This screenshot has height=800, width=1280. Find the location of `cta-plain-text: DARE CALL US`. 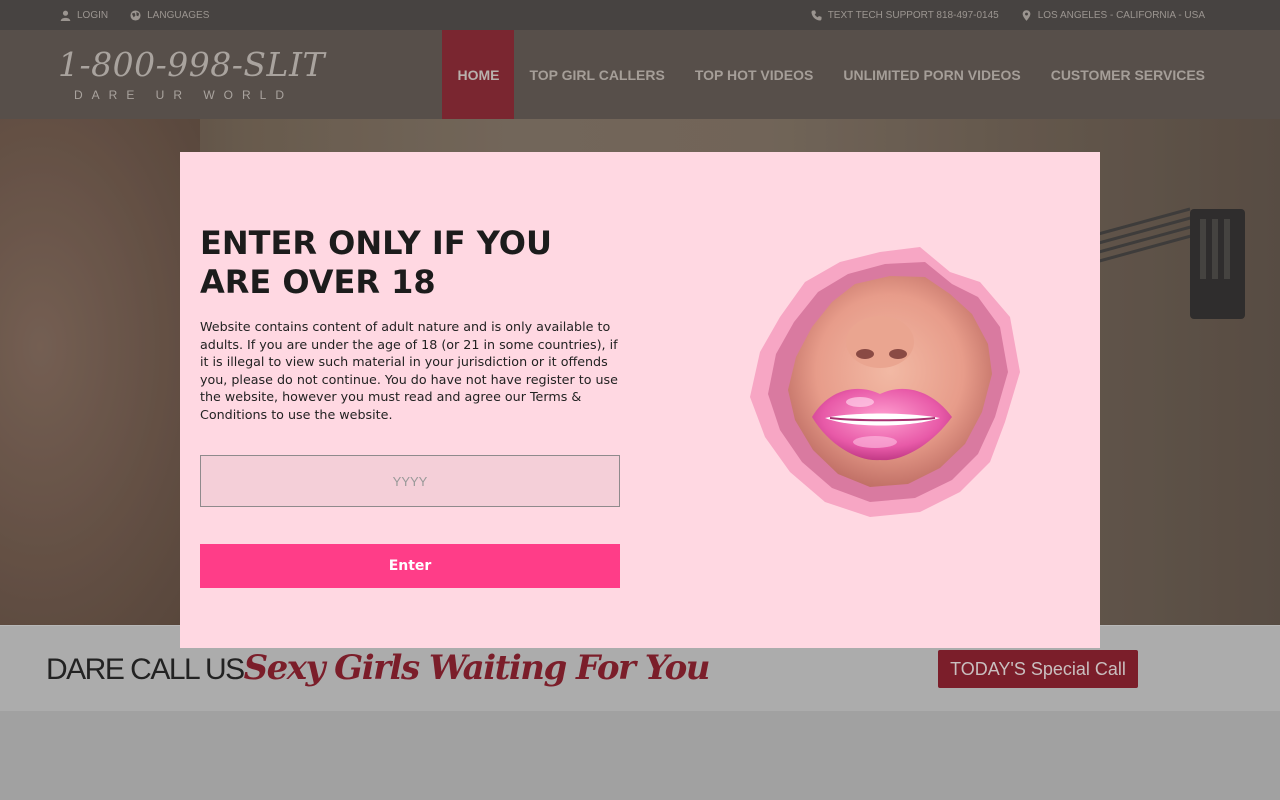

cta-plain-text: DARE CALL US is located at coordinates (145, 669).